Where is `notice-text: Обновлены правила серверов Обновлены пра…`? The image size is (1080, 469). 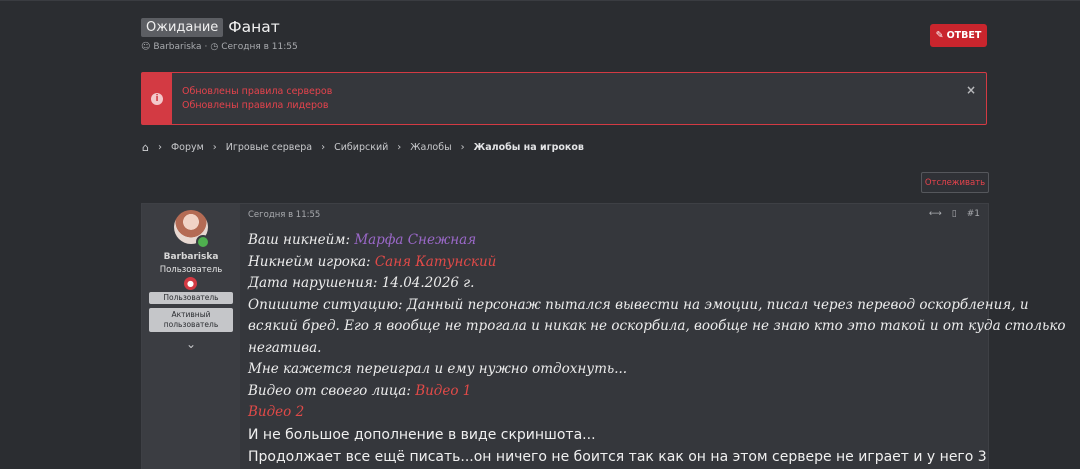
notice-text: Обновлены правила серверов Обновлены пра… is located at coordinates (257, 99).